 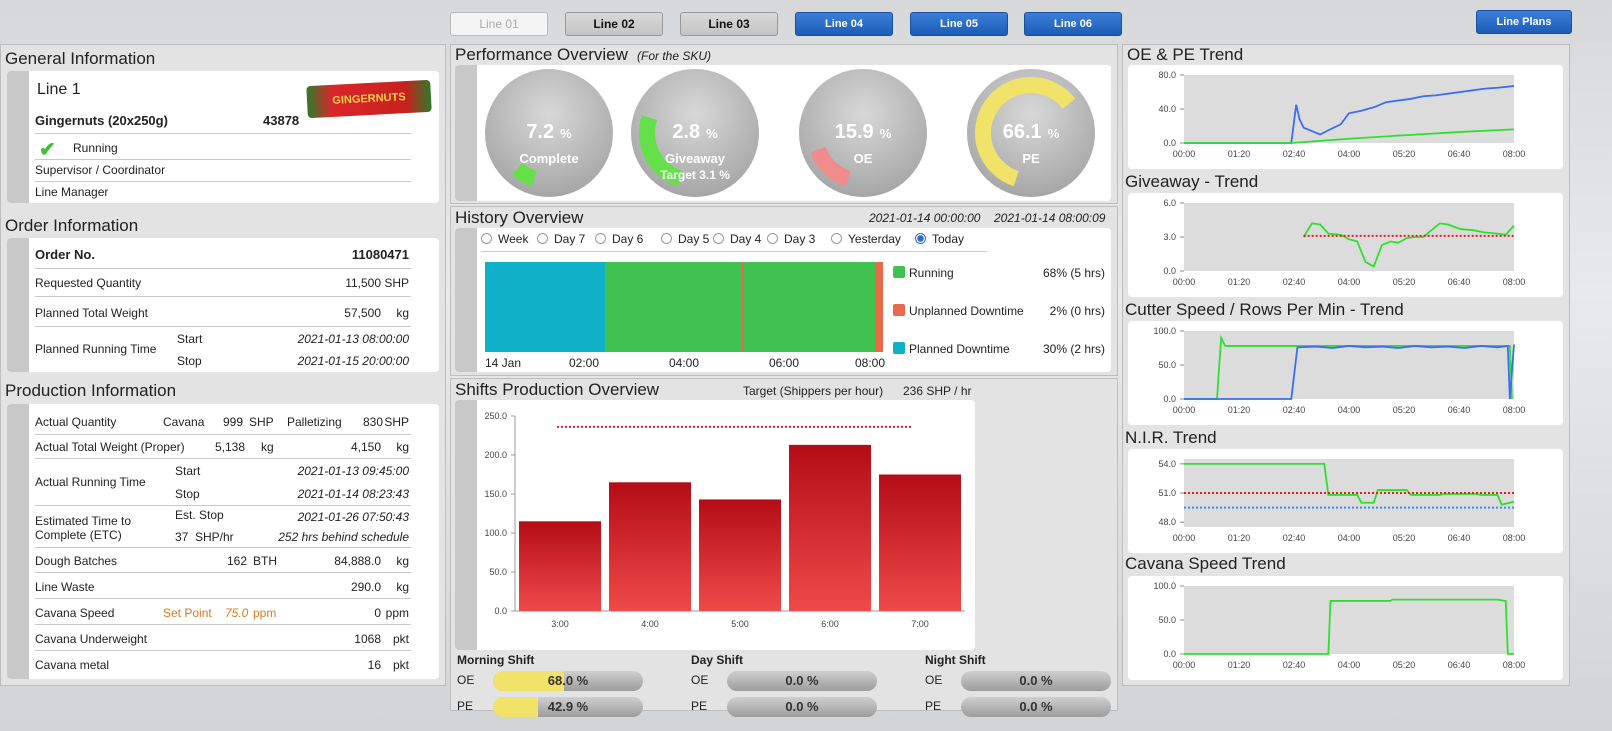 What do you see at coordinates (717, 660) in the screenshot?
I see `shift-bar-title: Day Shift` at bounding box center [717, 660].